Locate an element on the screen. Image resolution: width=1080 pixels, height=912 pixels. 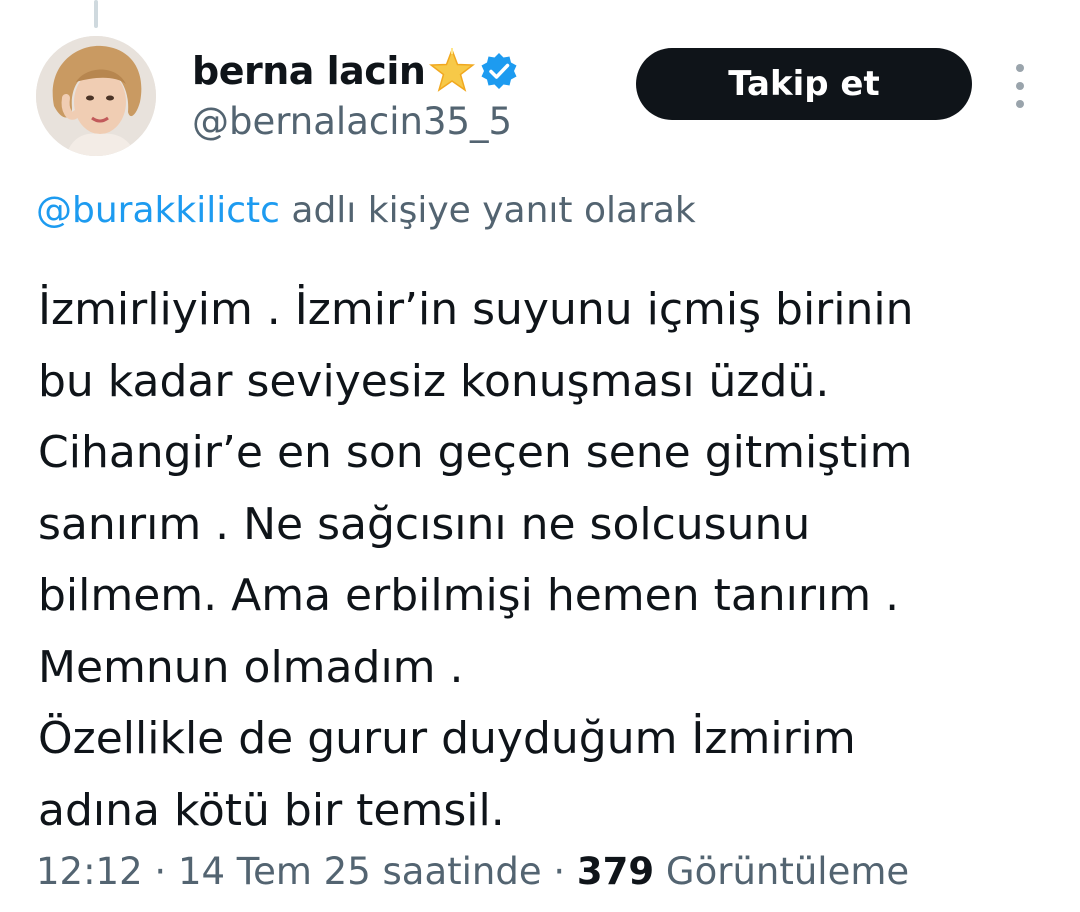
star-emoji-icon is located at coordinates (452, 70).